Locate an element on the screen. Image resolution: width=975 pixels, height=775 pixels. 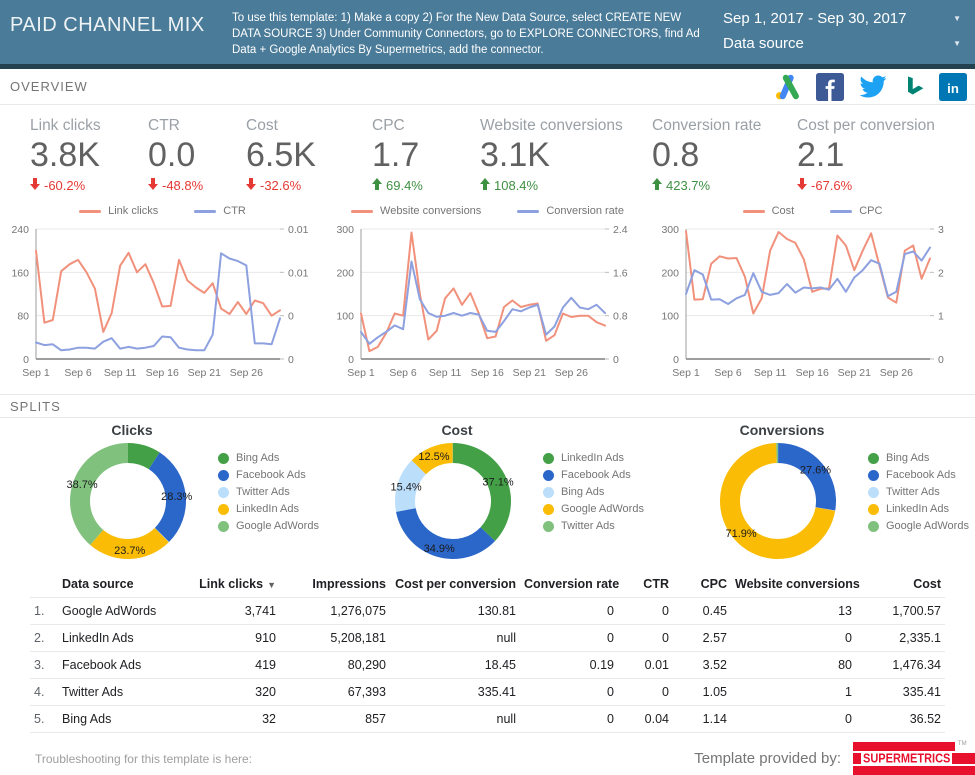
channel-icons: in is located at coordinates (870, 87).